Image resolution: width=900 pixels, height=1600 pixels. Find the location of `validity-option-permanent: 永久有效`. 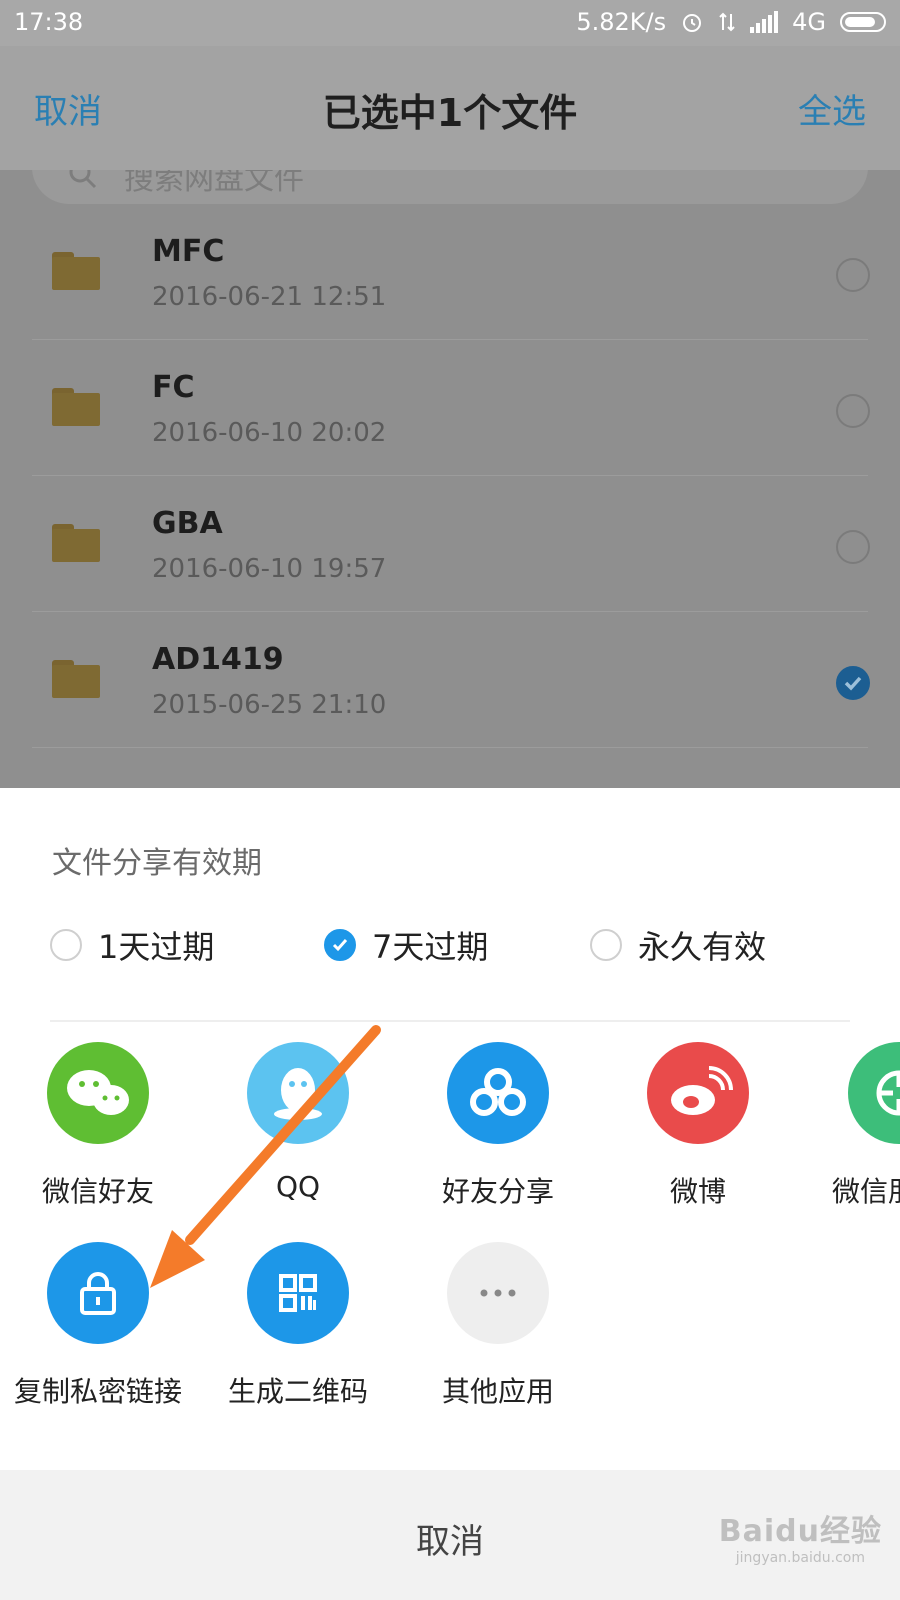

validity-option-permanent: 永久有效 is located at coordinates (678, 945).